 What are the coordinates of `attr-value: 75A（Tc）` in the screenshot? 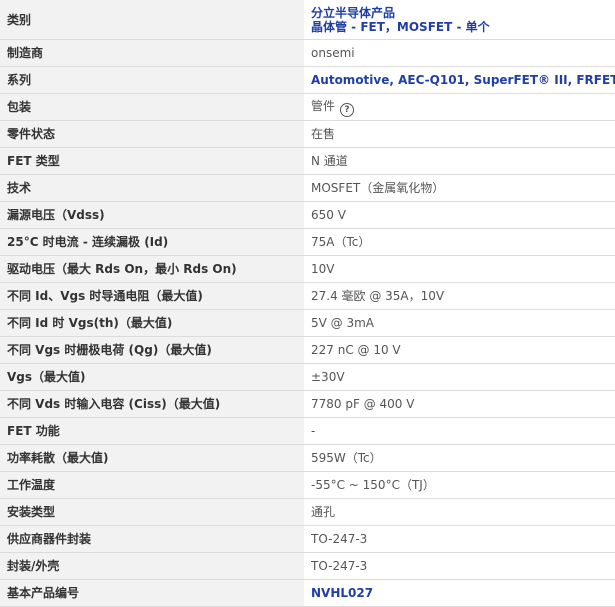 It's located at (459, 242).